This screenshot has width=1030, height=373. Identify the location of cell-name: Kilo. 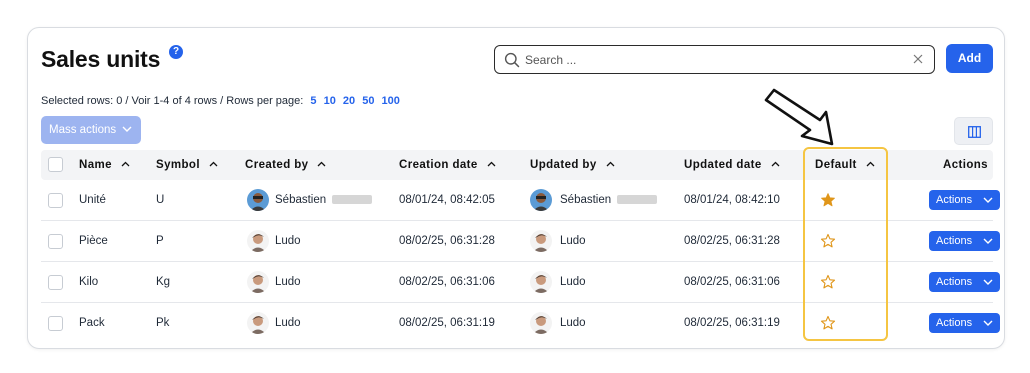
(89, 282).